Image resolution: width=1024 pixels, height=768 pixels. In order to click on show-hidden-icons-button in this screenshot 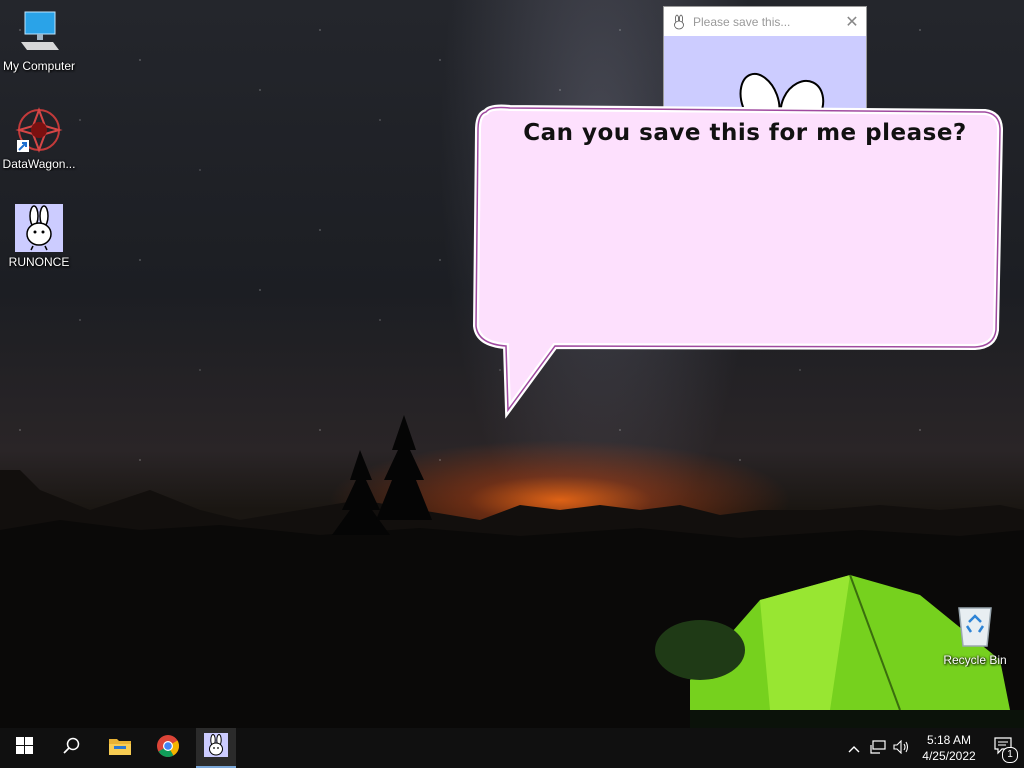, I will do `click(854, 748)`.